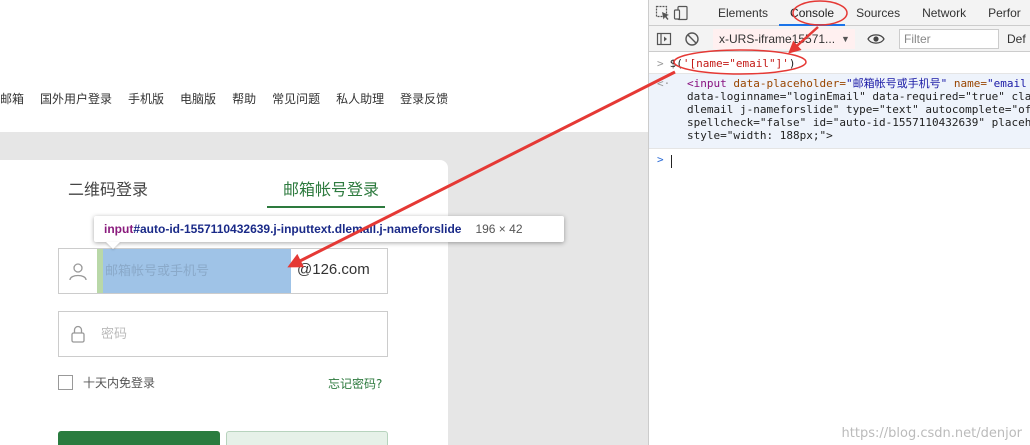 This screenshot has width=1030, height=445. What do you see at coordinates (241, 334) in the screenshot?
I see `password-input` at bounding box center [241, 334].